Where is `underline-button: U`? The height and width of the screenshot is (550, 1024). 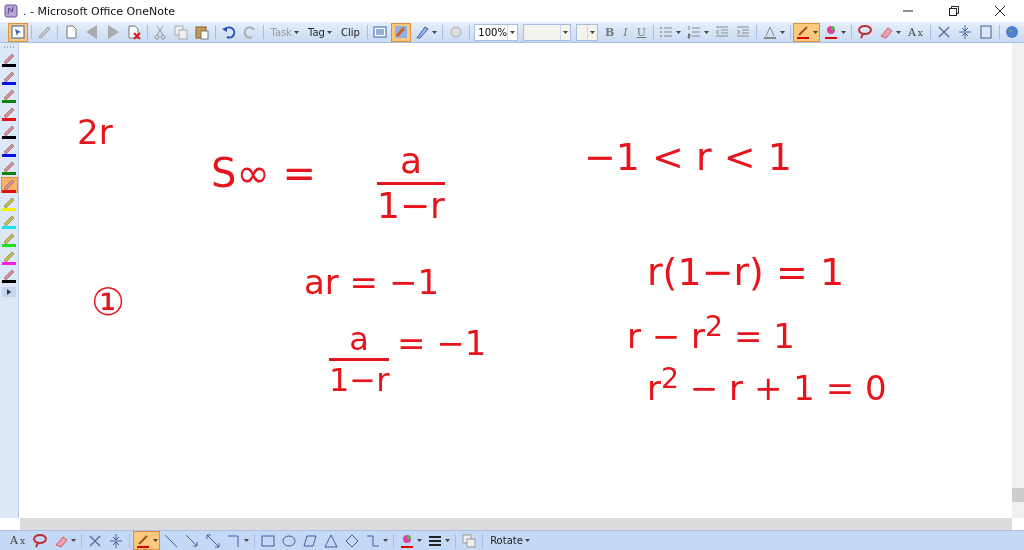 underline-button: U is located at coordinates (641, 32).